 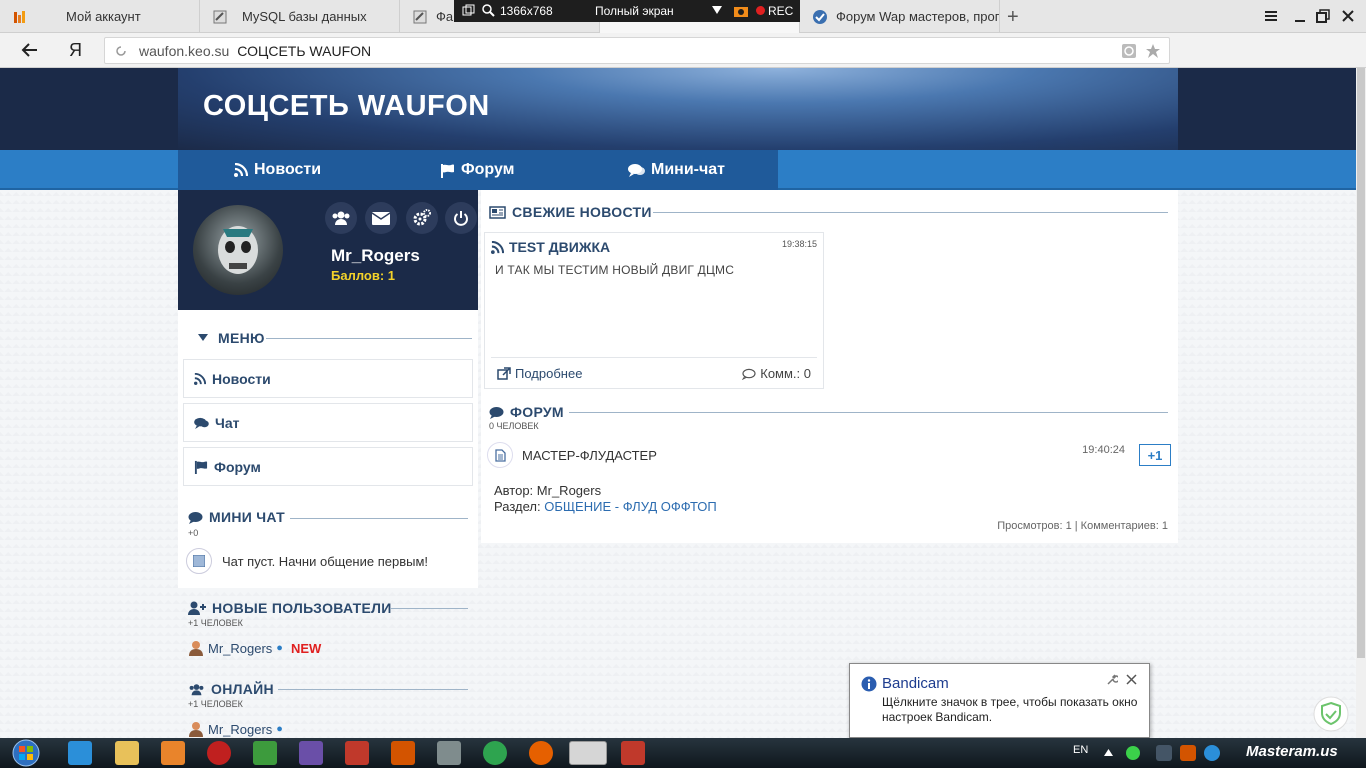 I want to click on media-player-icon, so click(x=173, y=753).